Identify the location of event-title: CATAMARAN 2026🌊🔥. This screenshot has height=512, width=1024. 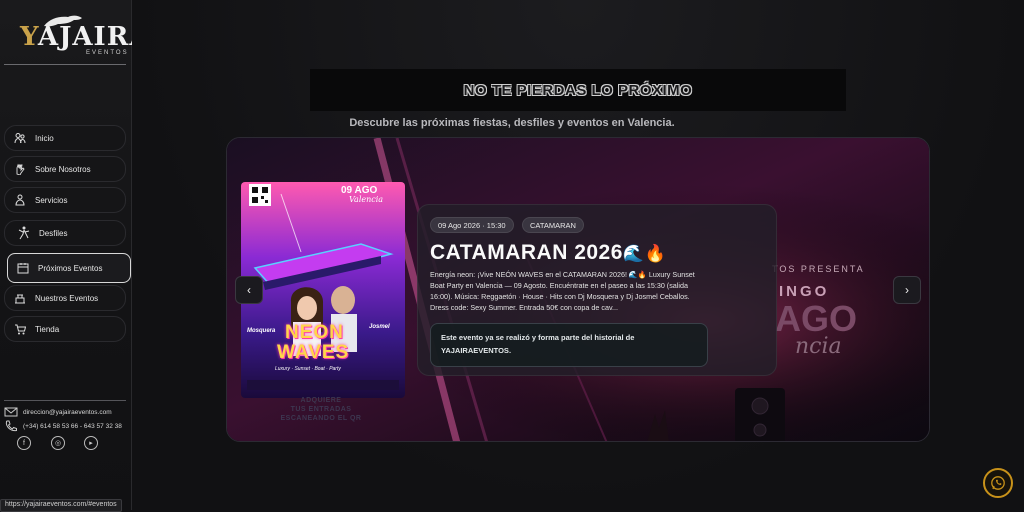
(548, 252).